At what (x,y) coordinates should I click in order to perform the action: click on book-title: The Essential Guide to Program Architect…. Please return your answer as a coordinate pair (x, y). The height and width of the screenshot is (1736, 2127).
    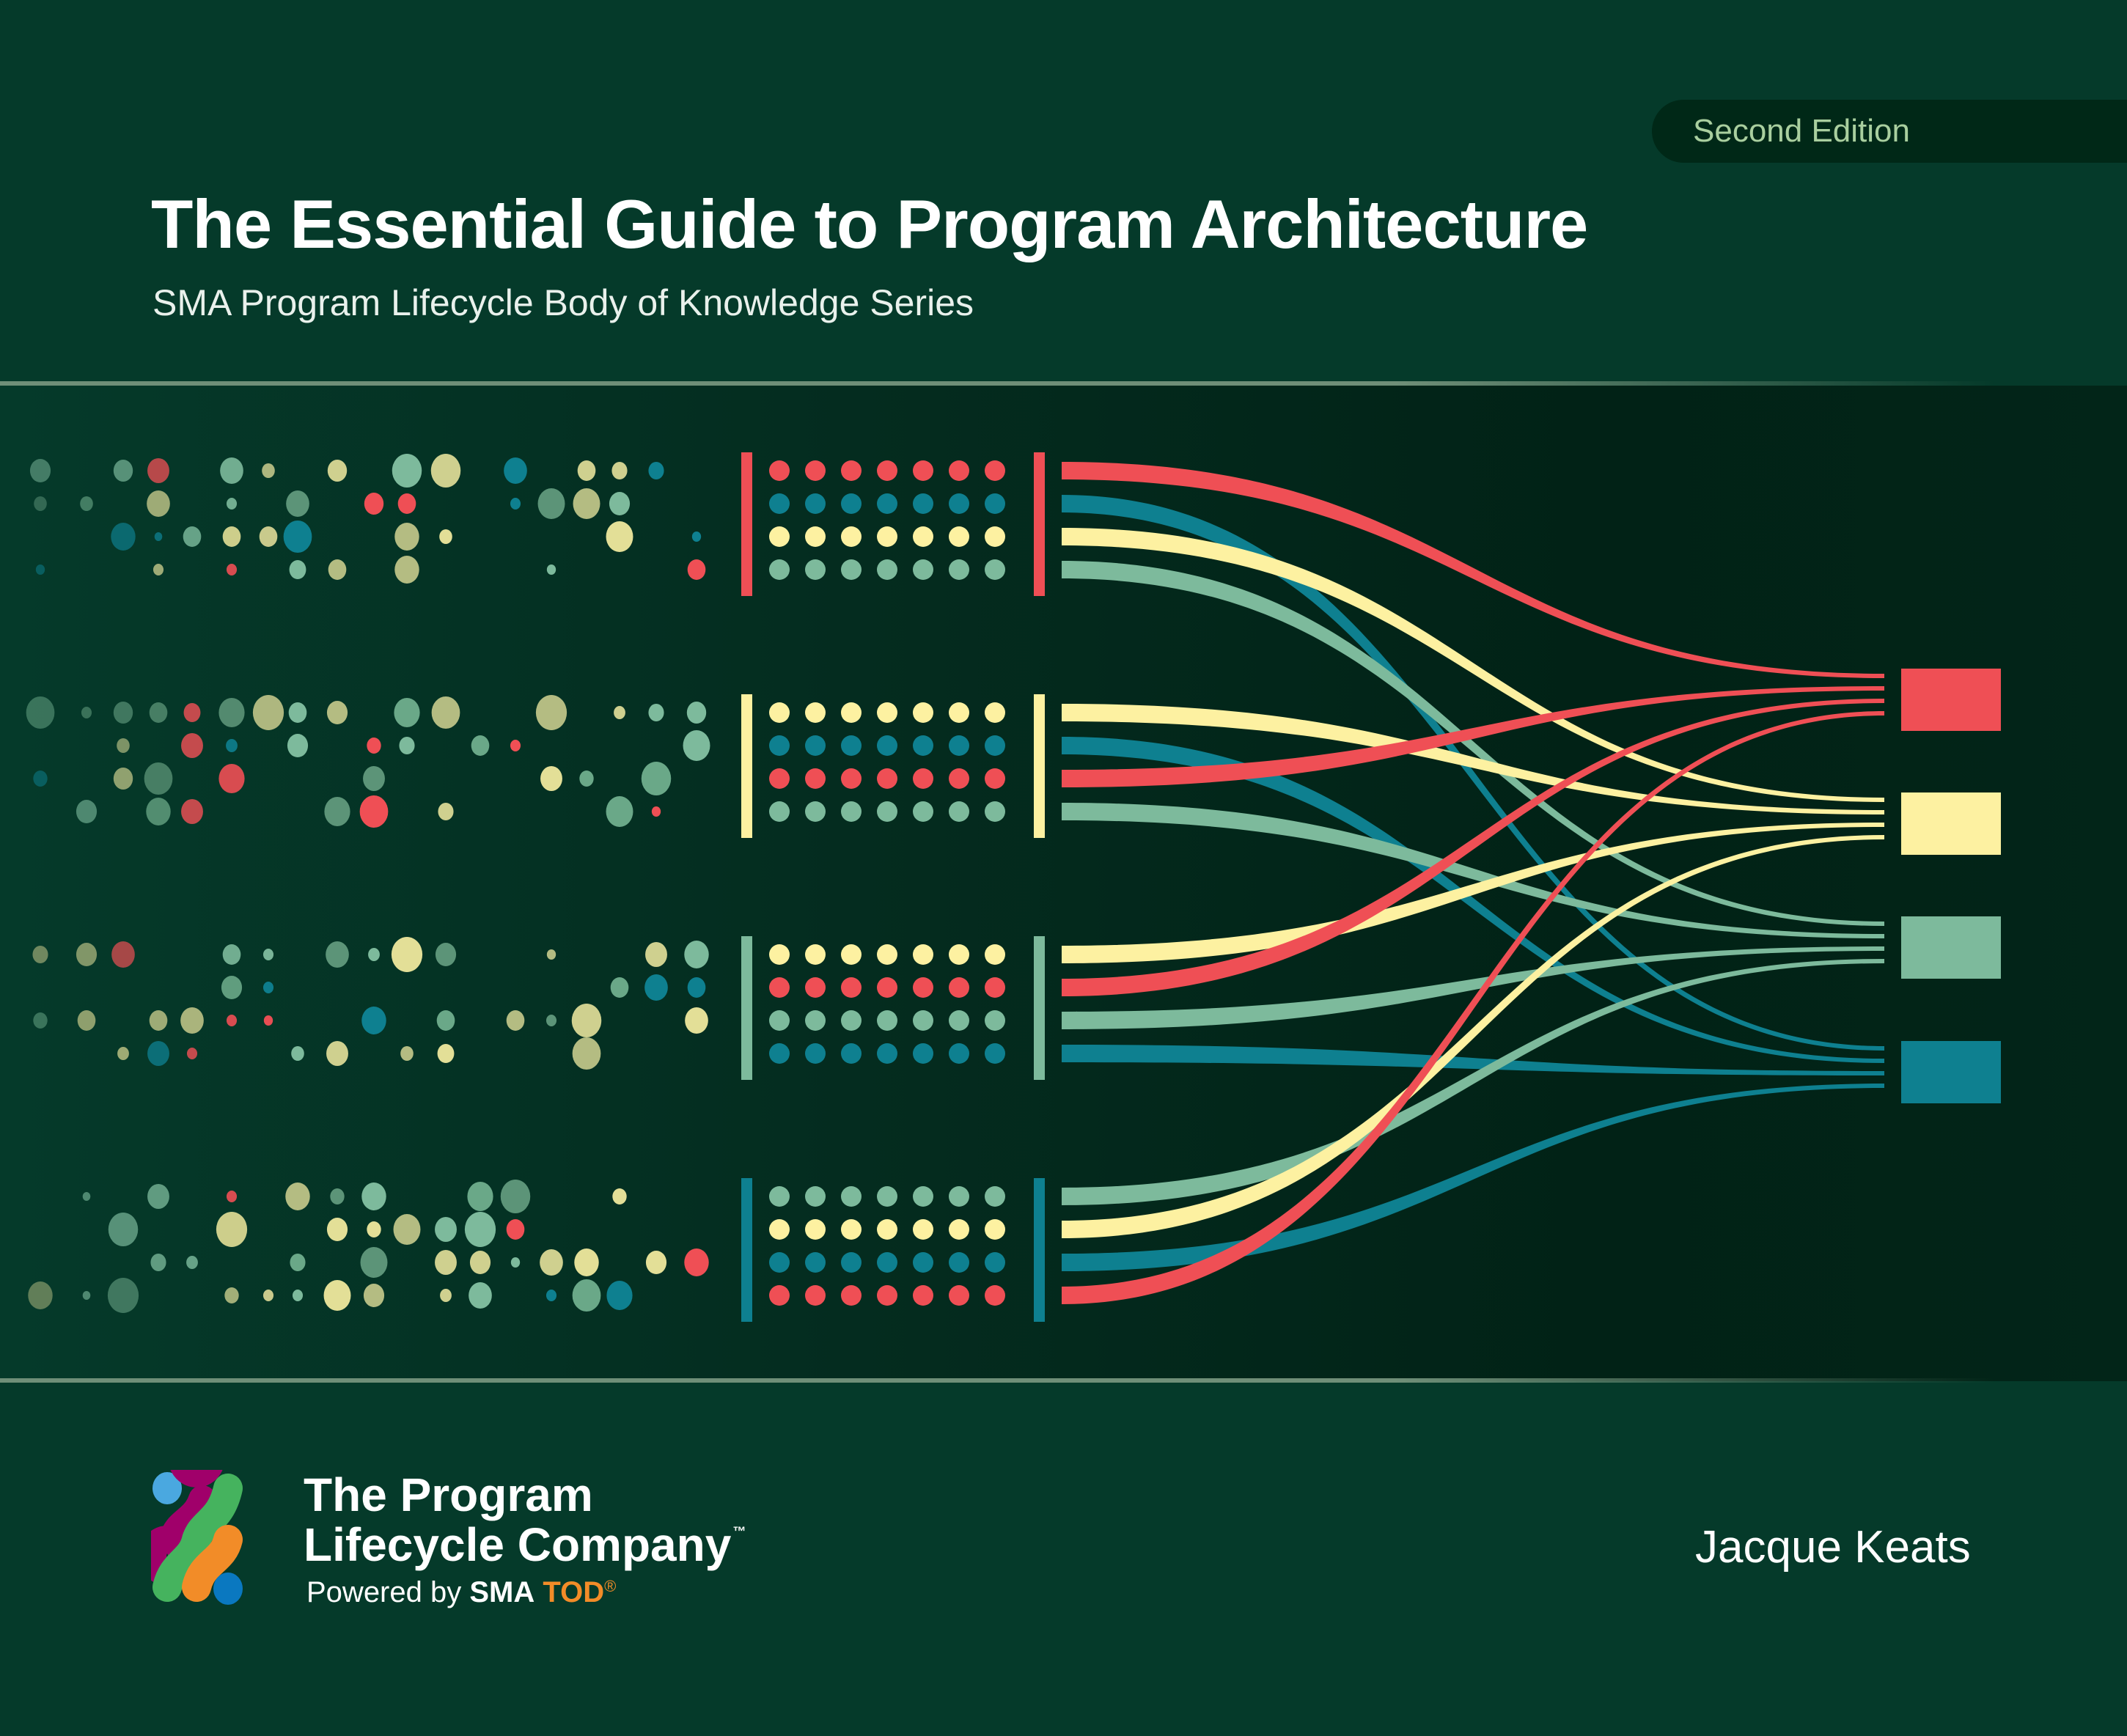
    Looking at the image, I should click on (870, 224).